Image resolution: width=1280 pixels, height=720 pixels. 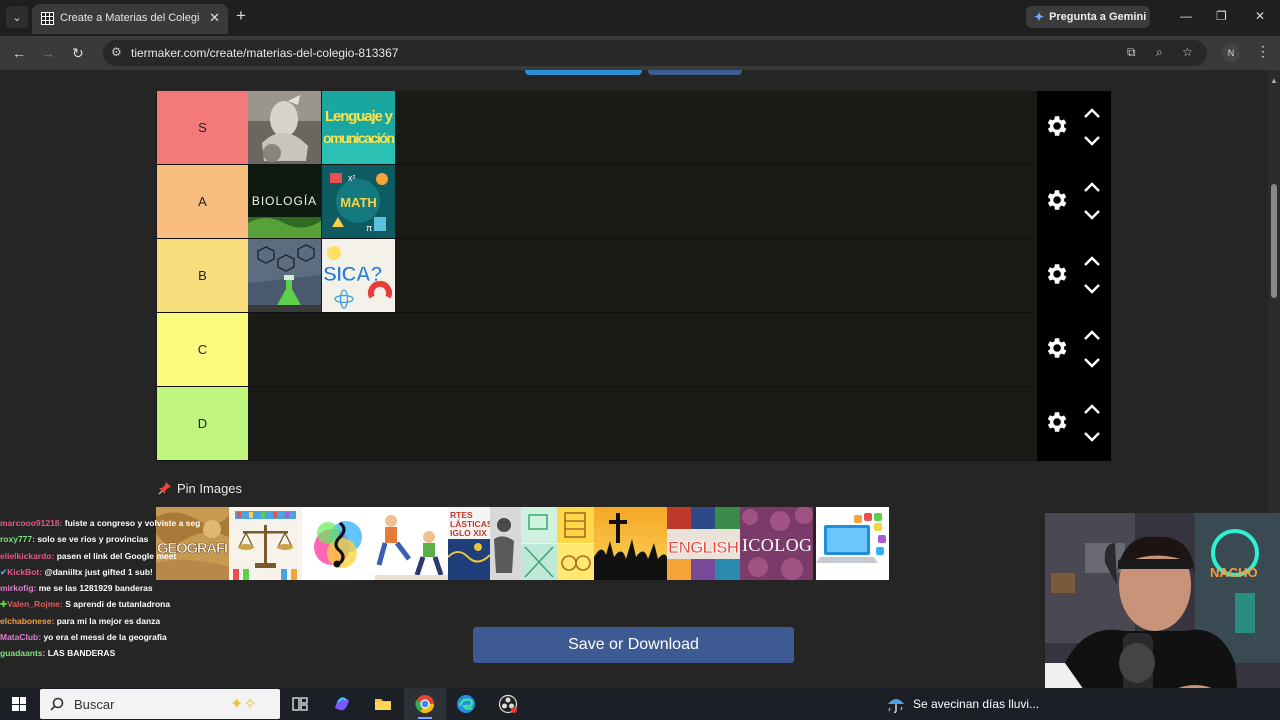 What do you see at coordinates (776, 543) in the screenshot?
I see `pool-image-psicologia: ICOLOG` at bounding box center [776, 543].